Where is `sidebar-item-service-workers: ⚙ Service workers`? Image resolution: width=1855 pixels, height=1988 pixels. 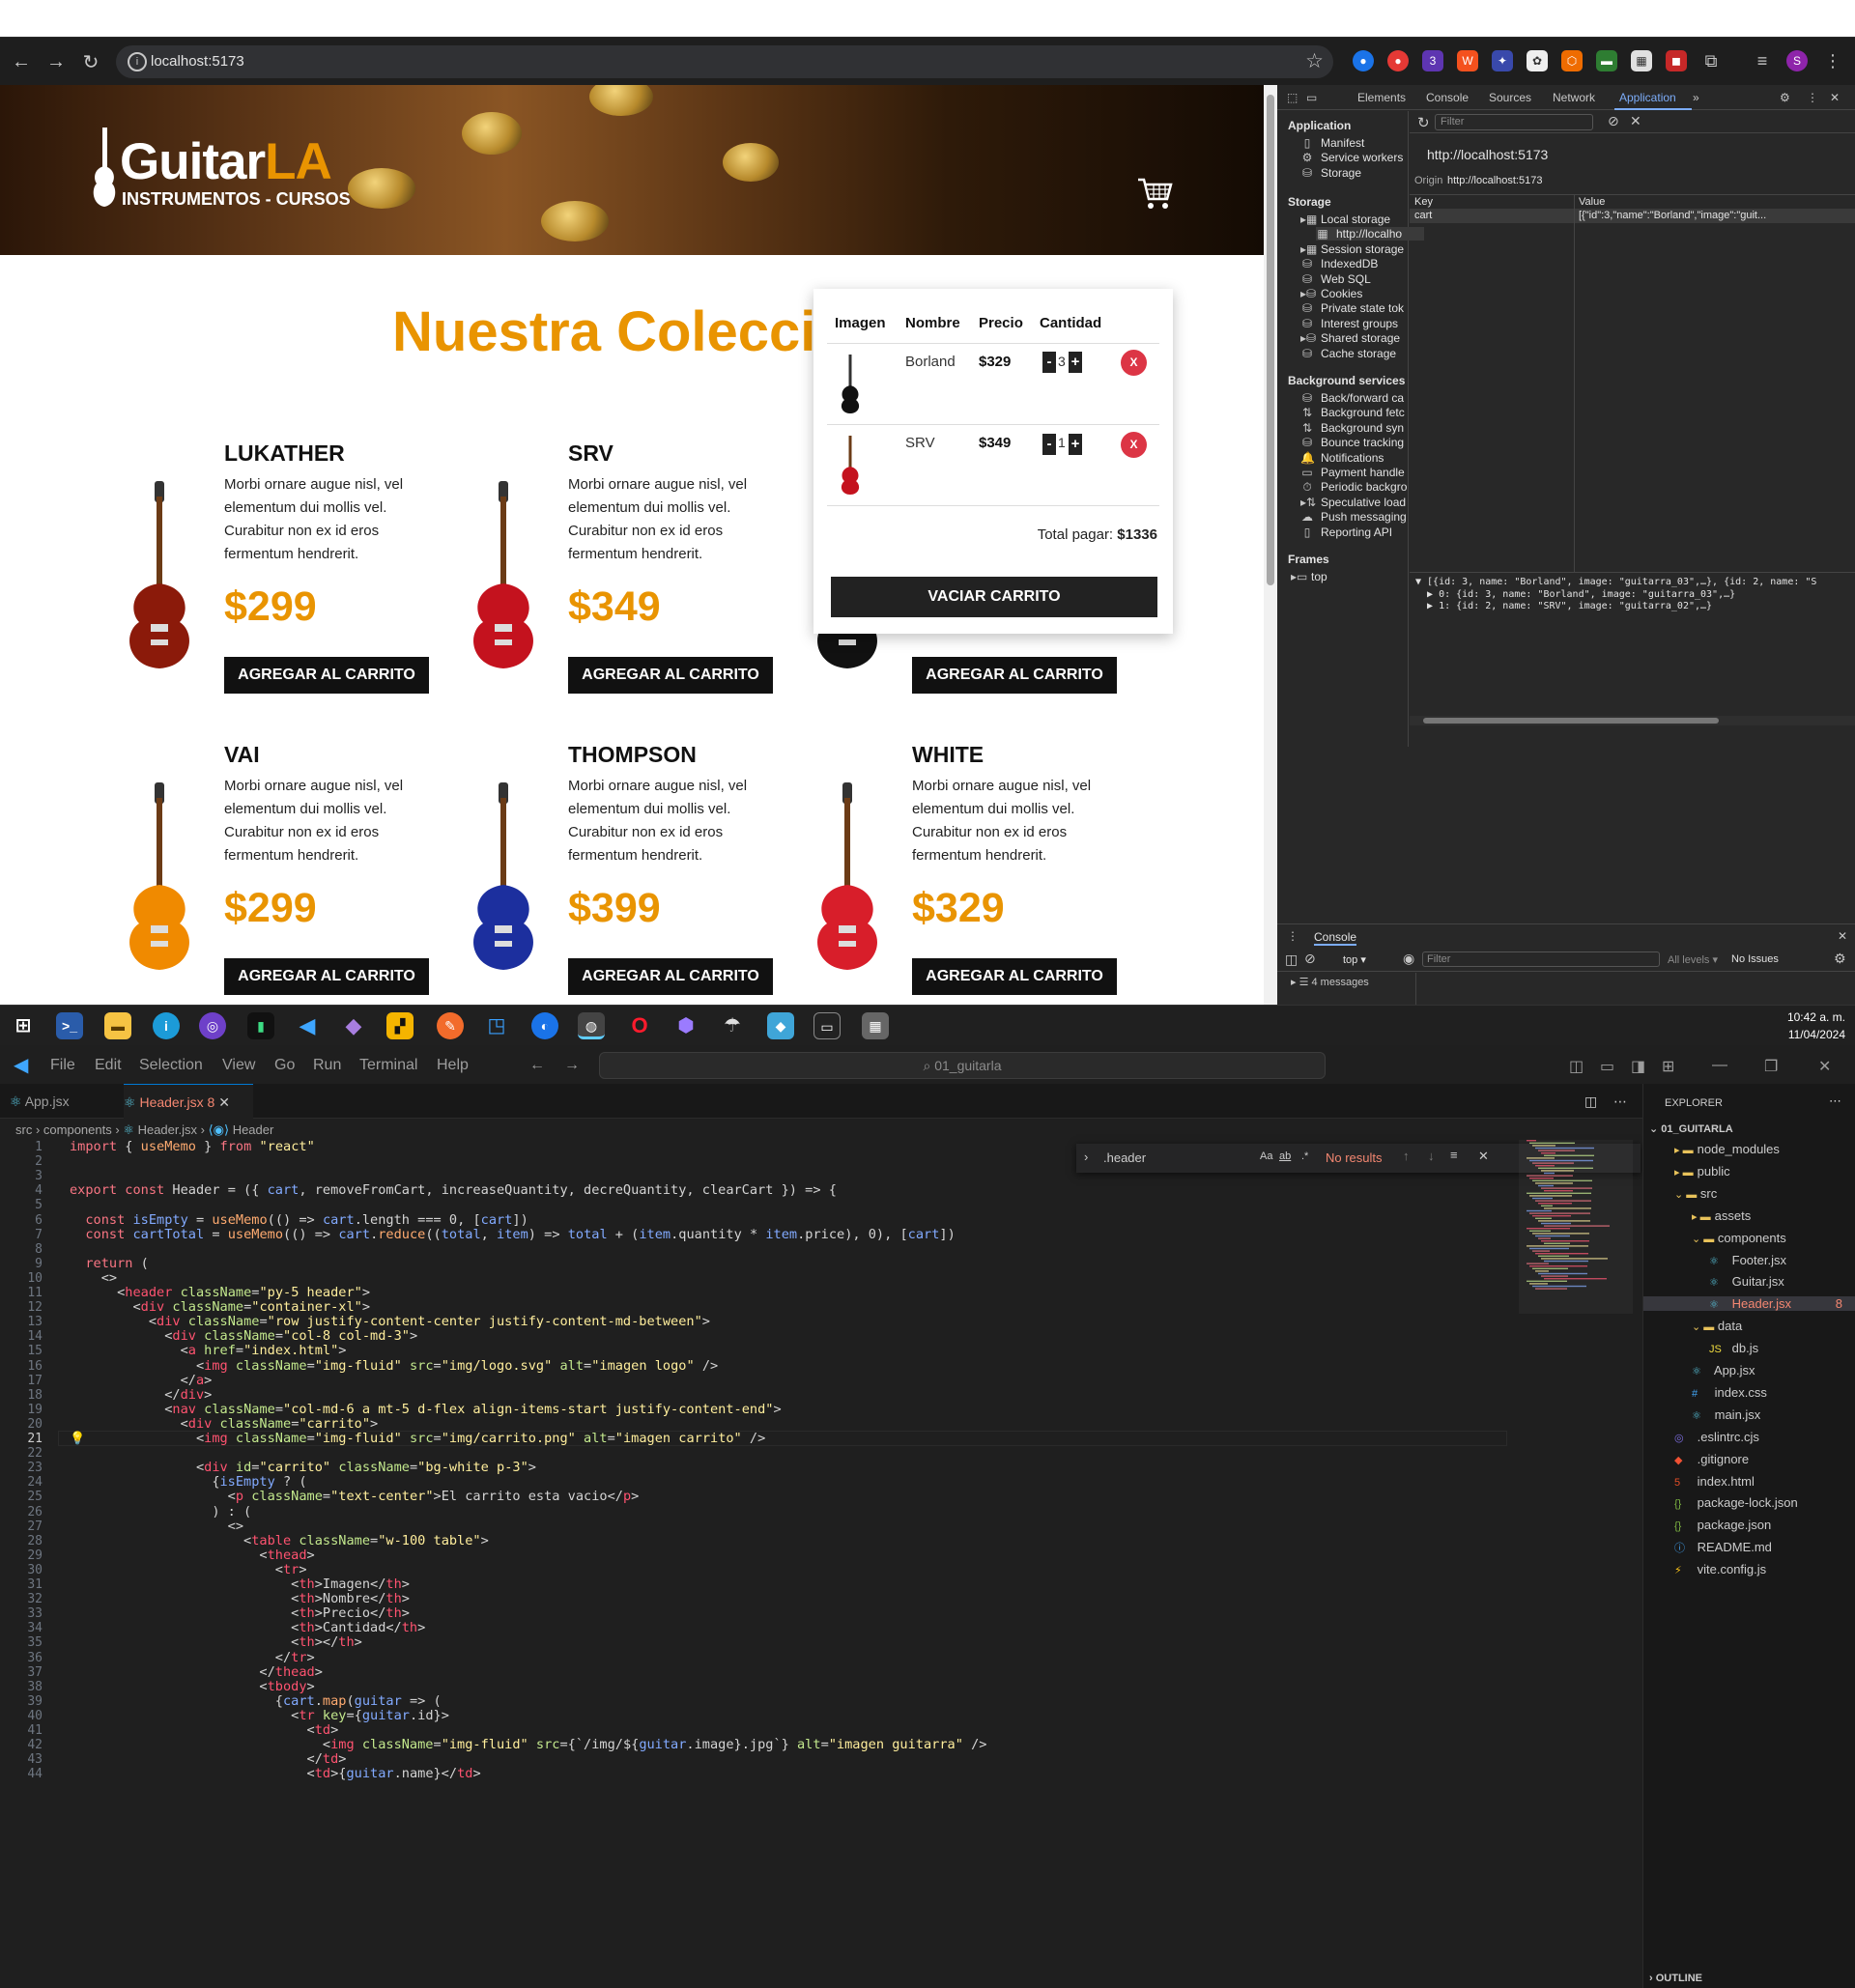
sidebar-item-service-workers: ⚙ Service workers is located at coordinates (1354, 157).